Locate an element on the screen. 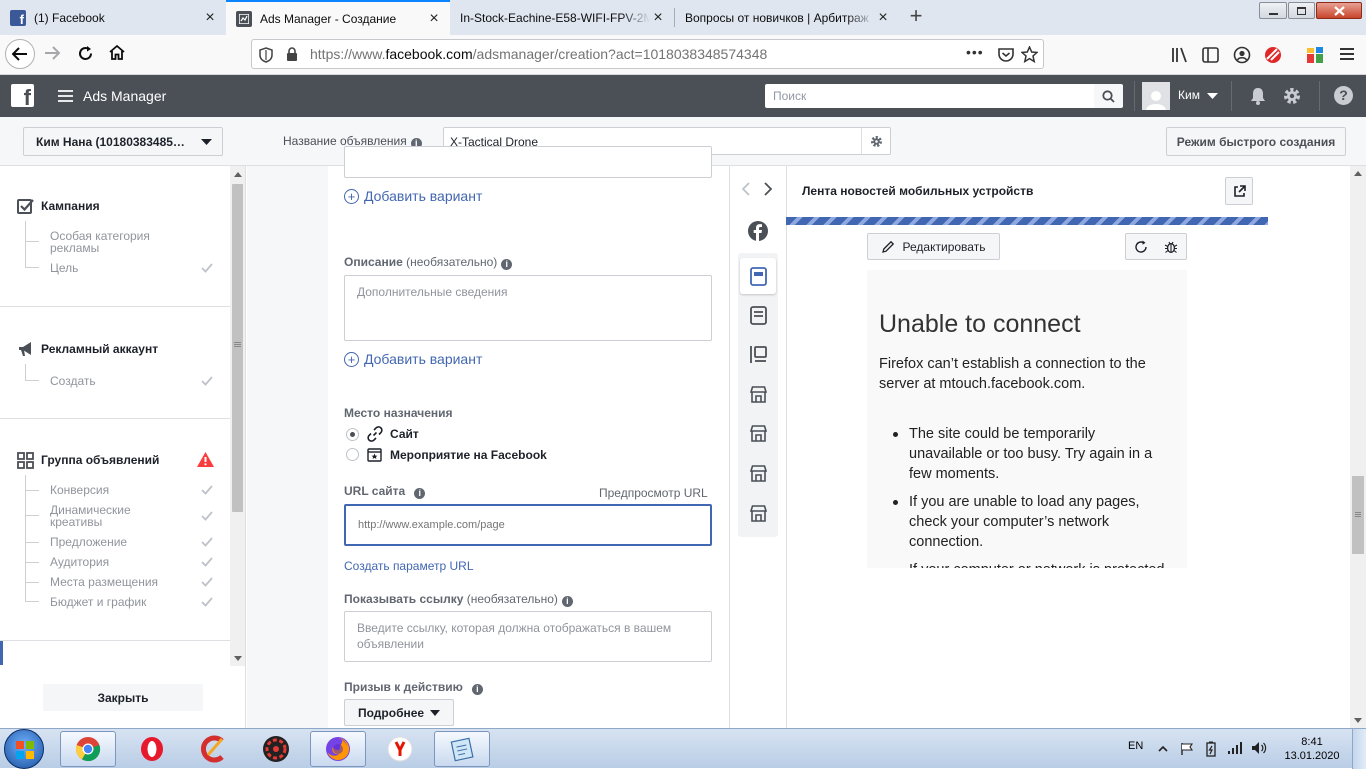 Image resolution: width=1366 pixels, height=769 pixels. caret-down-icon is located at coordinates (1212, 96).